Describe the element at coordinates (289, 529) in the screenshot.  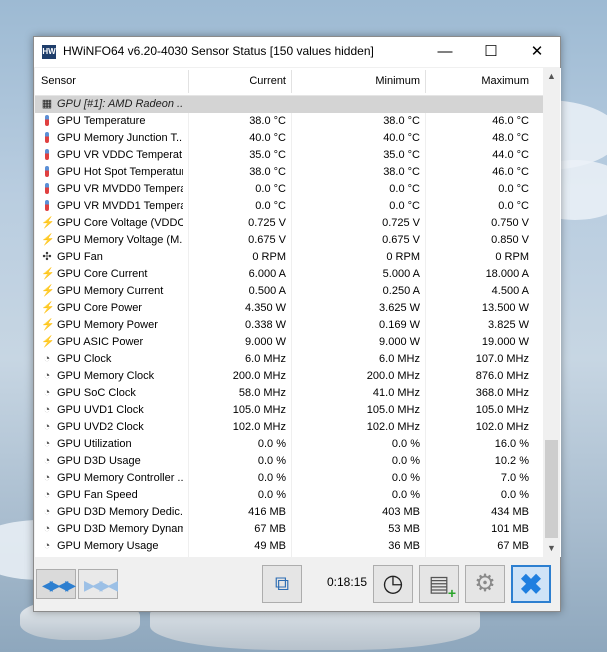
I see `sensor-row: ◔ GPU D3D Memory Dynamic 67 MB 53 MB 101 MB` at that location.